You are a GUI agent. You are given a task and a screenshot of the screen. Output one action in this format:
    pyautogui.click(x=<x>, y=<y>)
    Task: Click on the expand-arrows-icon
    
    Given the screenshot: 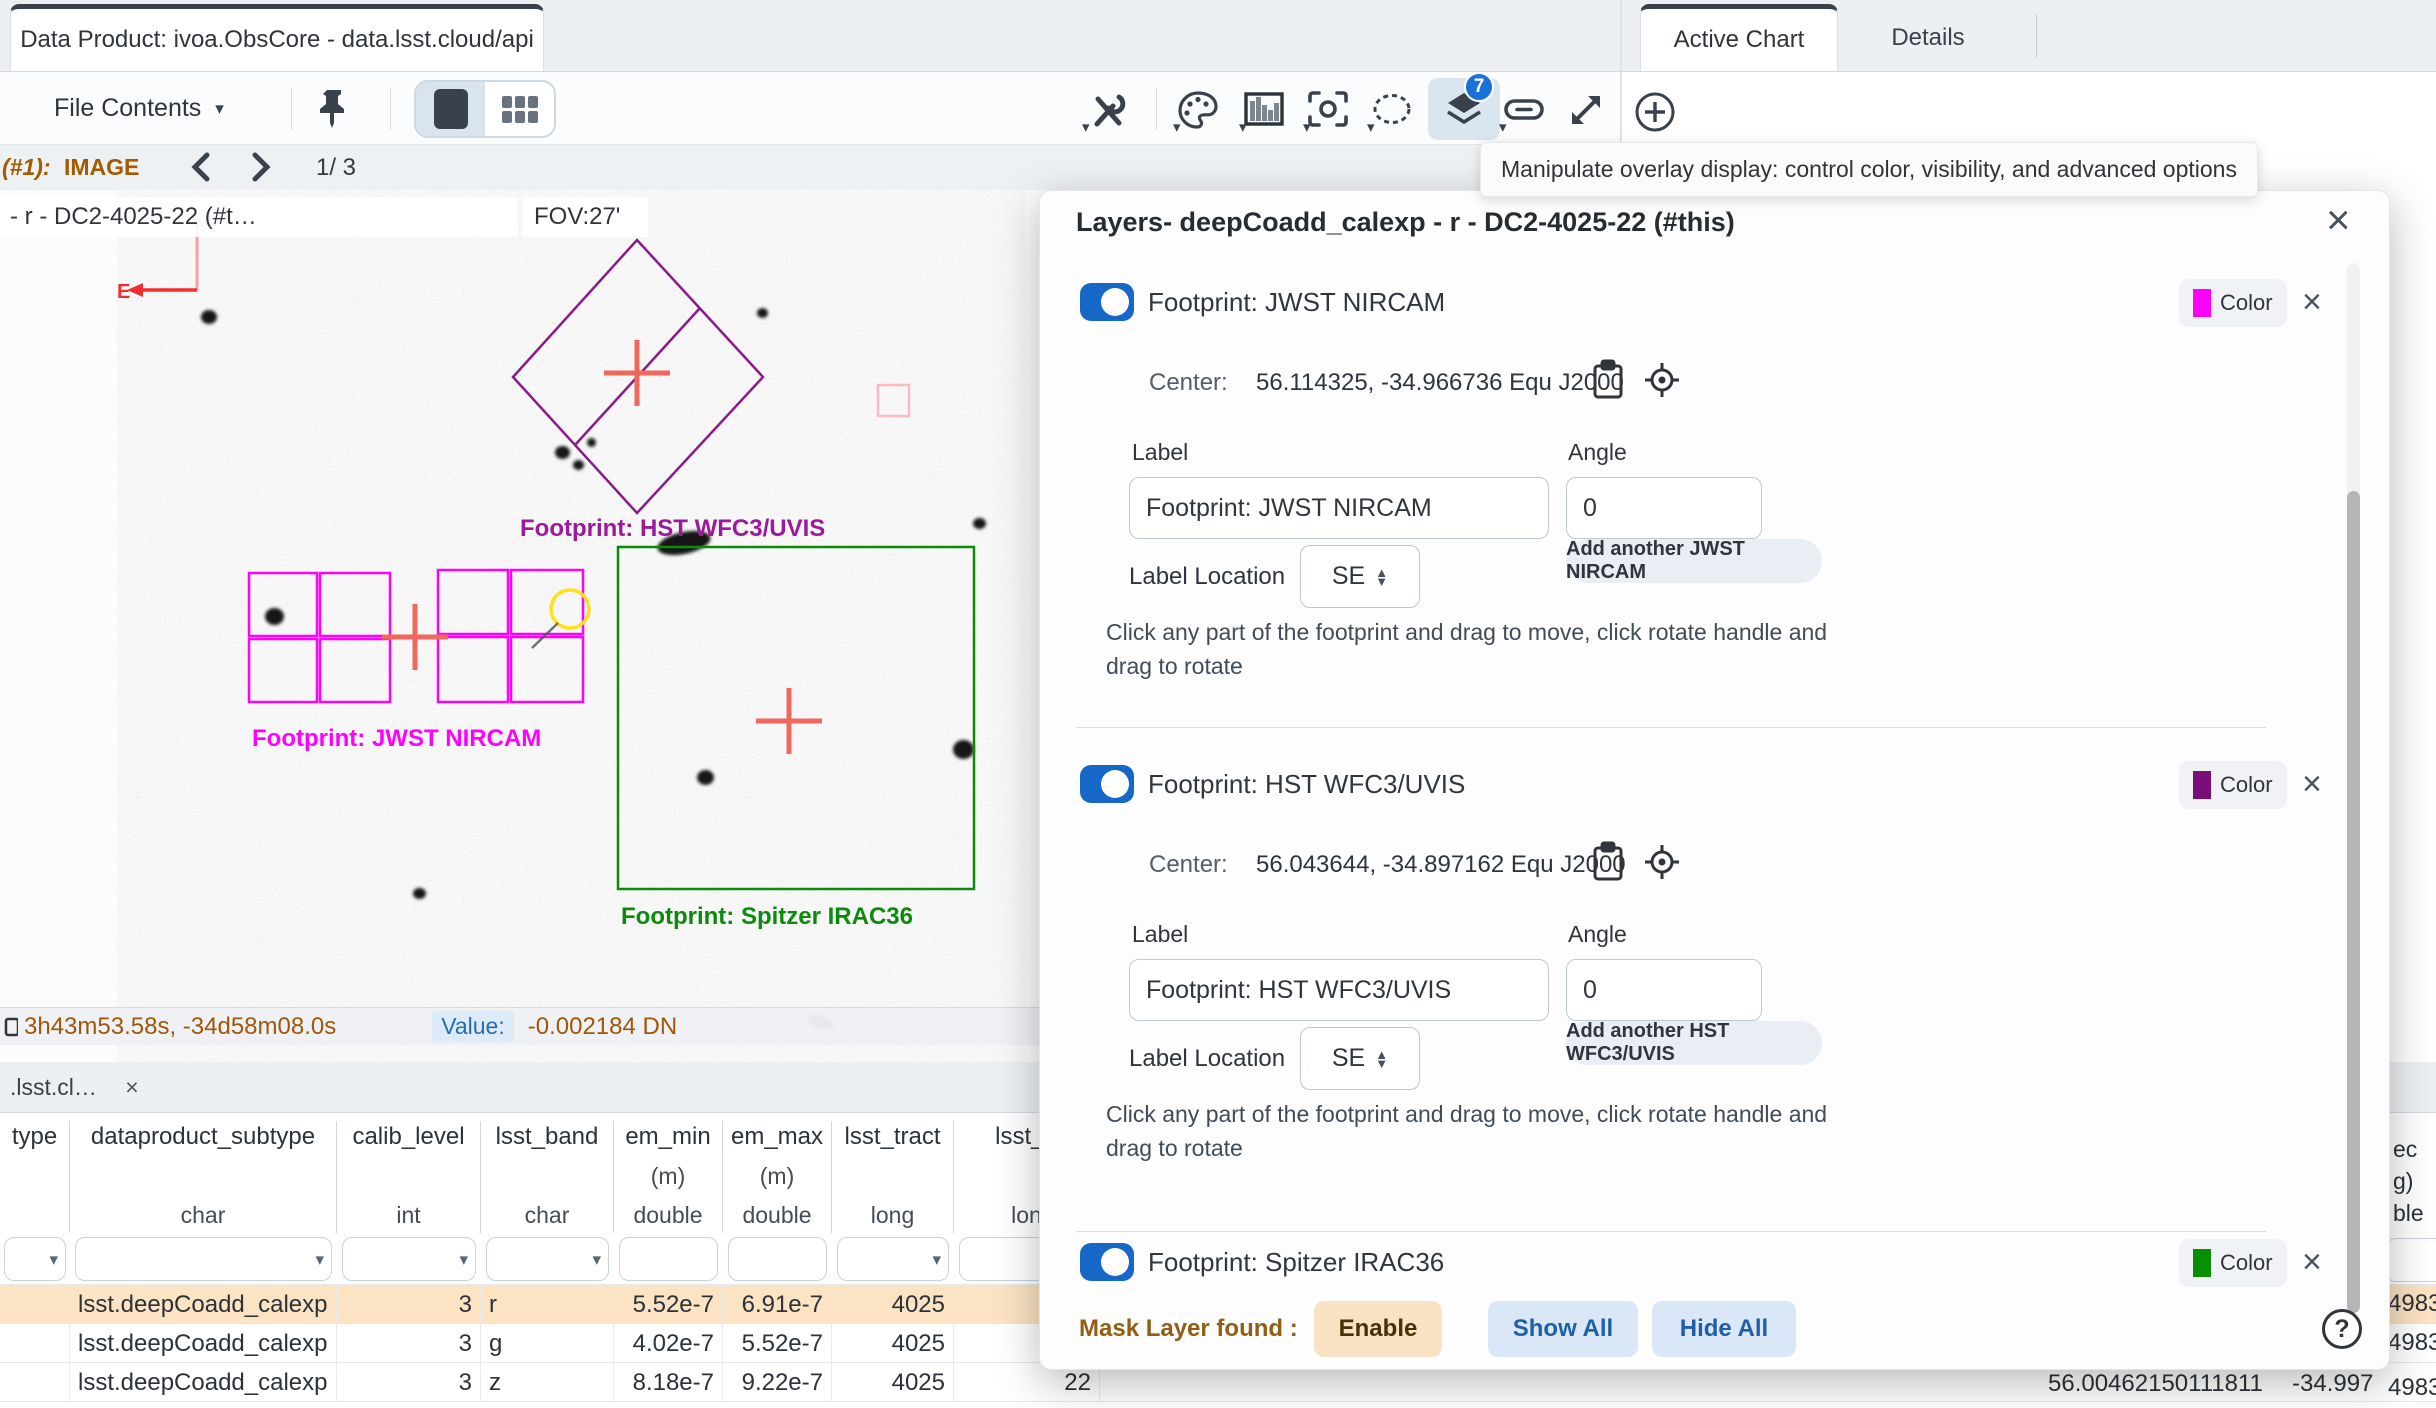 What is the action you would take?
    pyautogui.click(x=1586, y=110)
    